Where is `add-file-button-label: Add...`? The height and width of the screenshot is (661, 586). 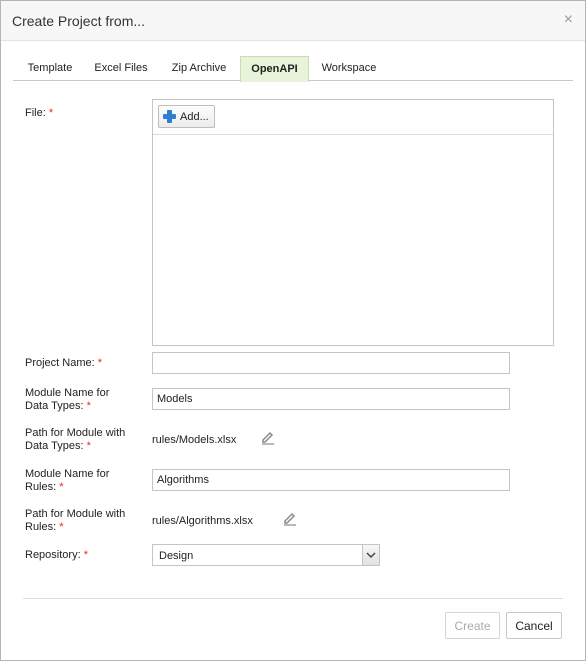 add-file-button-label: Add... is located at coordinates (194, 117).